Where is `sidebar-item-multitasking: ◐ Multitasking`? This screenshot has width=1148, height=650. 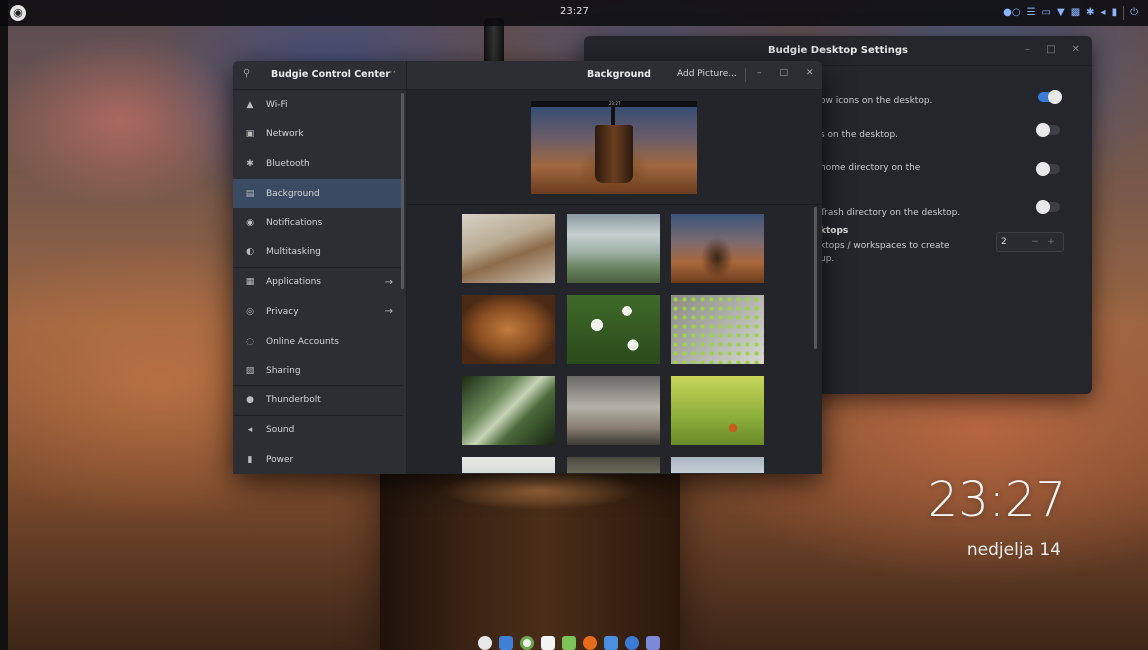 sidebar-item-multitasking: ◐ Multitasking is located at coordinates (318, 253).